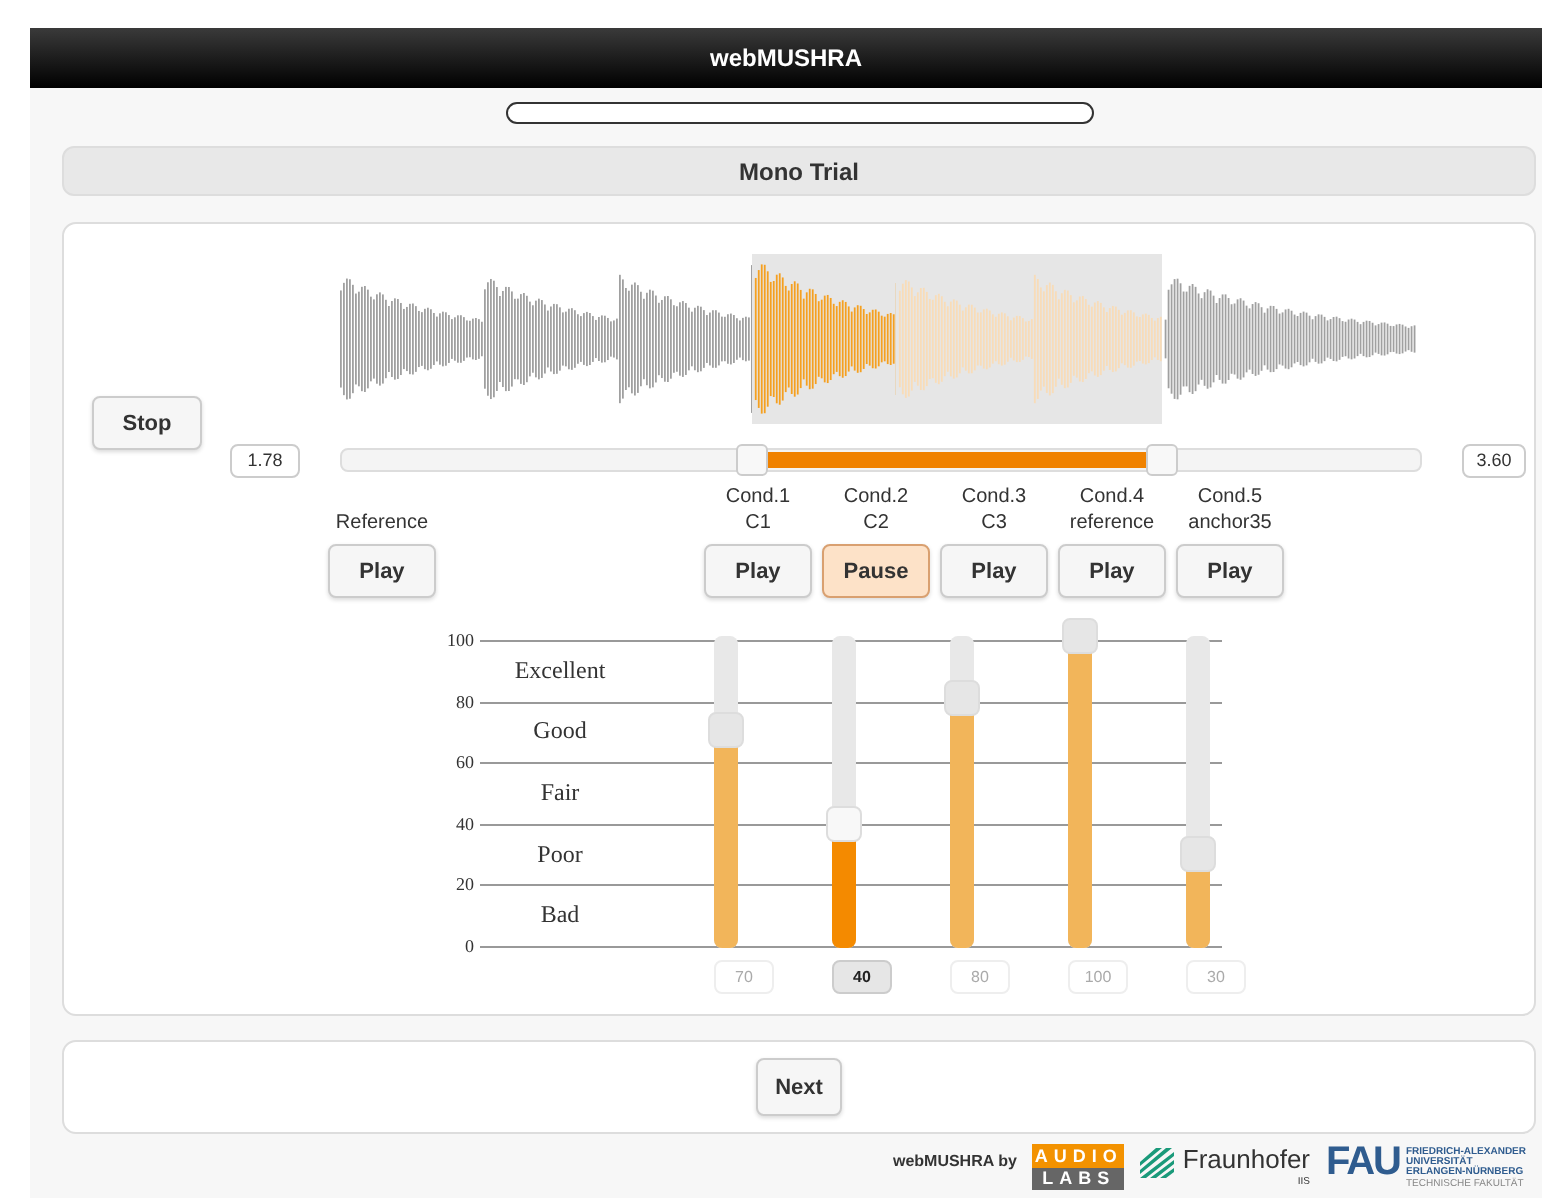 The width and height of the screenshot is (1542, 1198). What do you see at coordinates (469, 946) in the screenshot?
I see `axis-tick-label: 0` at bounding box center [469, 946].